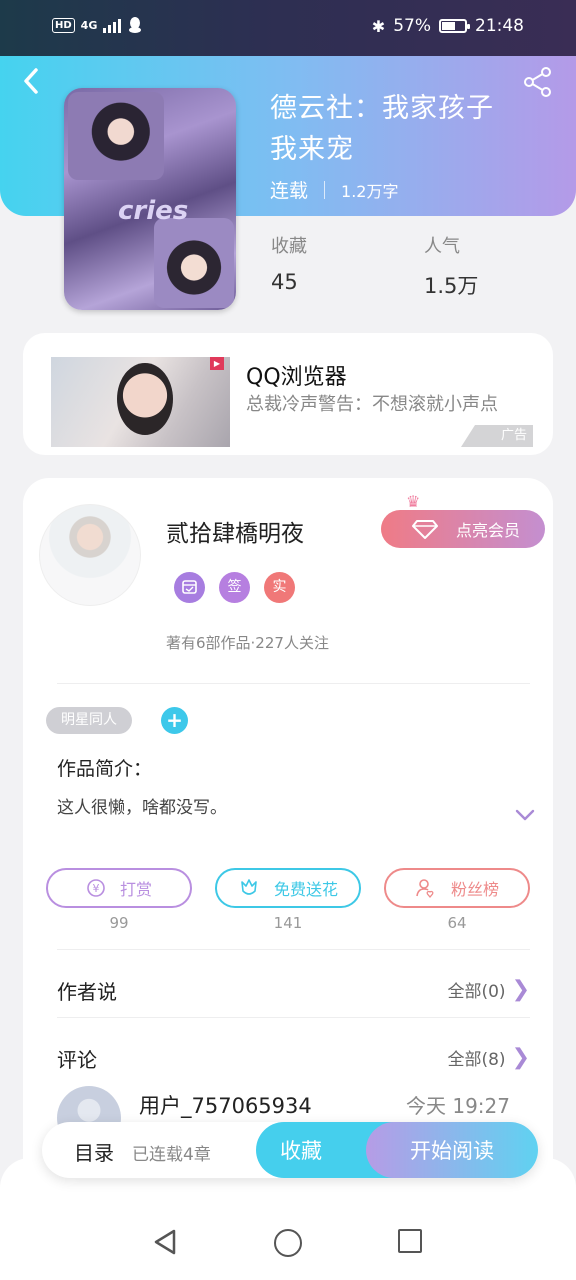 The height and width of the screenshot is (1280, 576). What do you see at coordinates (171, 1155) in the screenshot?
I see `chapter-count: 已连载4章` at bounding box center [171, 1155].